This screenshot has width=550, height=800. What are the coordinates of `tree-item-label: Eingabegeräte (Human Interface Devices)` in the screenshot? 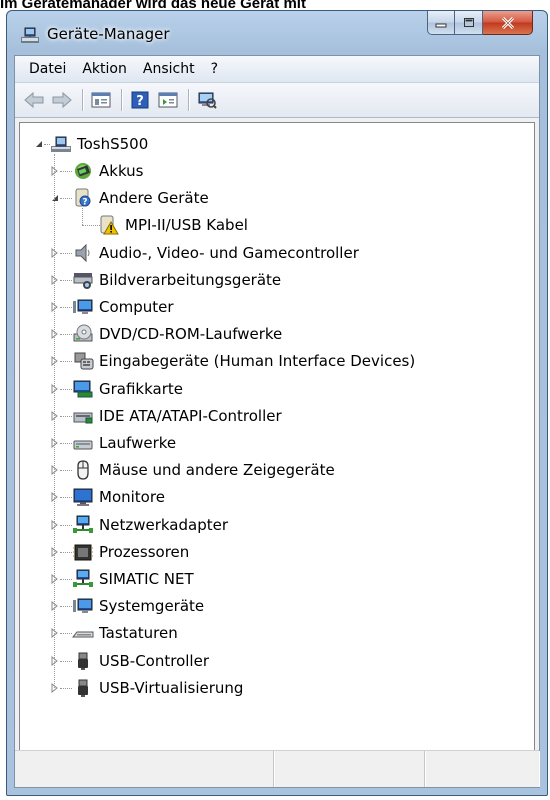 It's located at (257, 361).